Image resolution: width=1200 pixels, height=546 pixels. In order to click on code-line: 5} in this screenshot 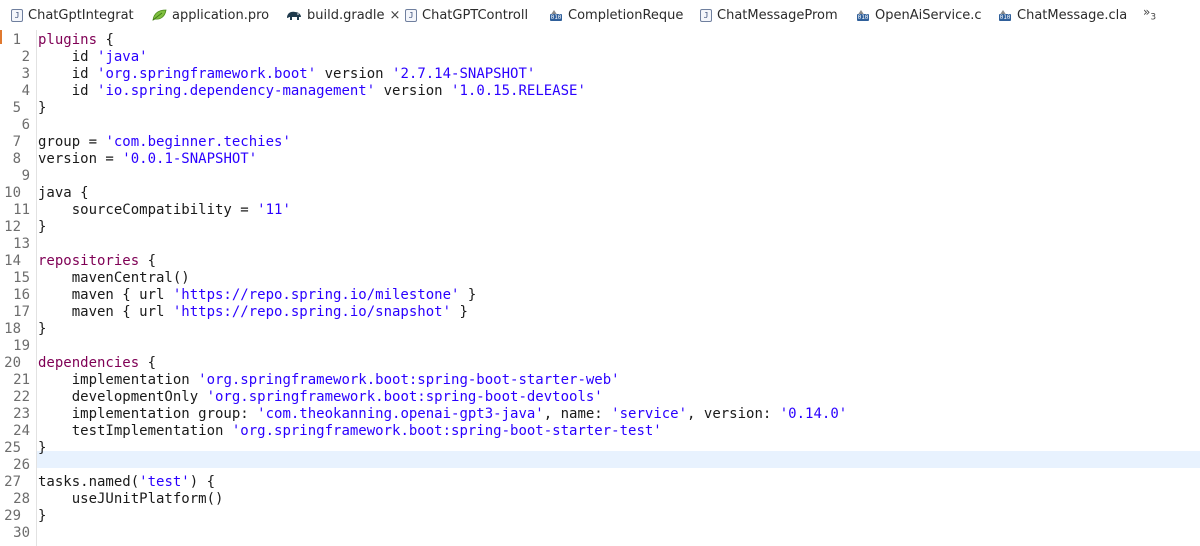, I will do `click(600, 108)`.